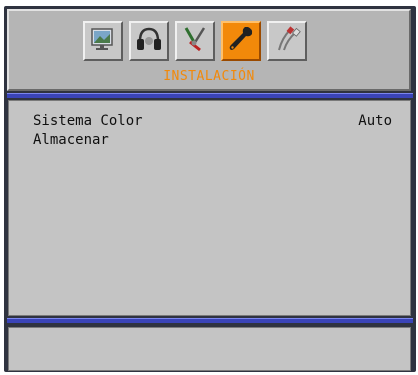 The height and width of the screenshot is (375, 418). I want to click on headphones-icon, so click(149, 41).